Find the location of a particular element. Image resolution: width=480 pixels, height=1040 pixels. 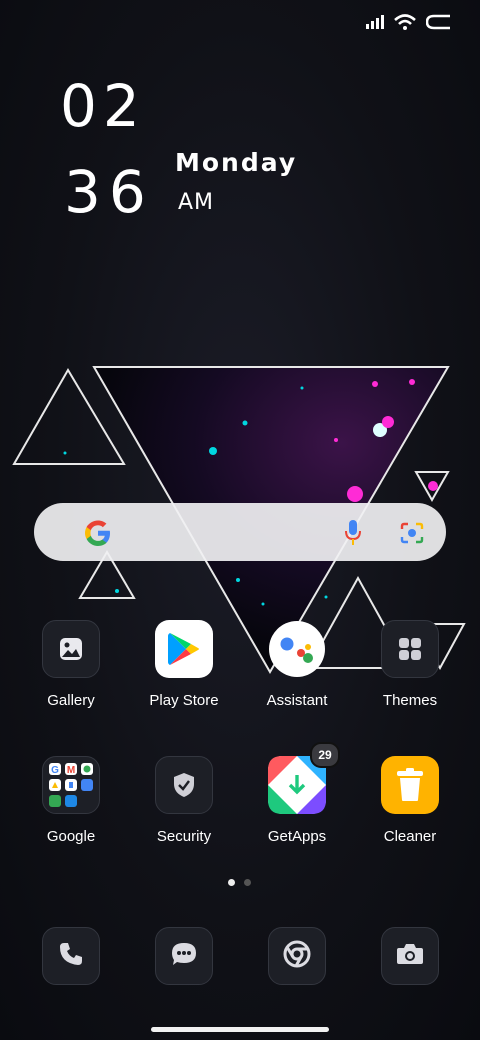

google-logo-icon is located at coordinates (98, 535).